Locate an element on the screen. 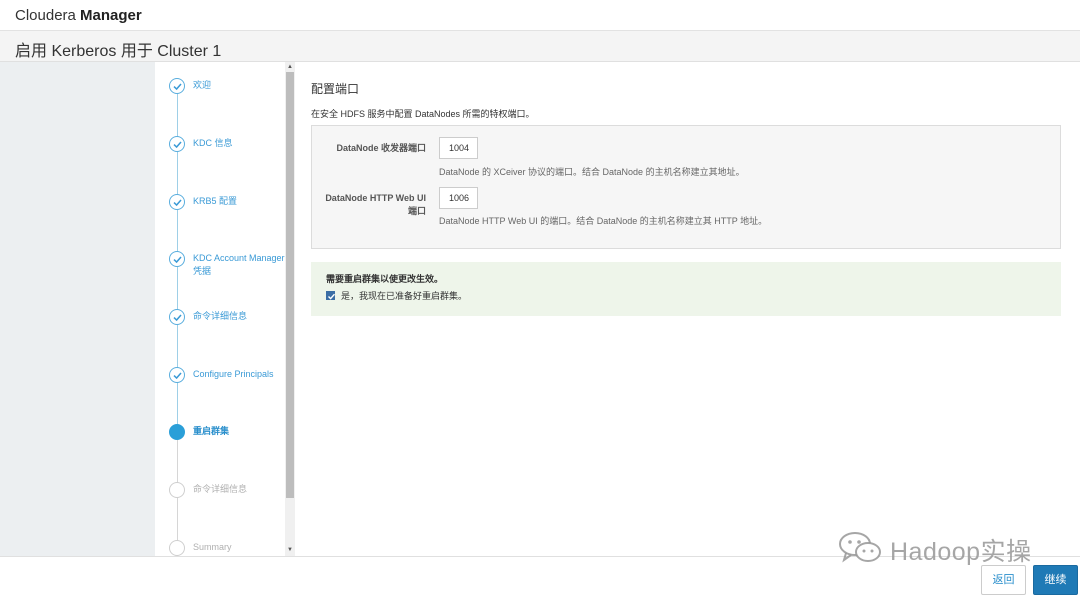 Image resolution: width=1080 pixels, height=599 pixels. wizard-step-welcome: 欢迎 is located at coordinates (227, 98).